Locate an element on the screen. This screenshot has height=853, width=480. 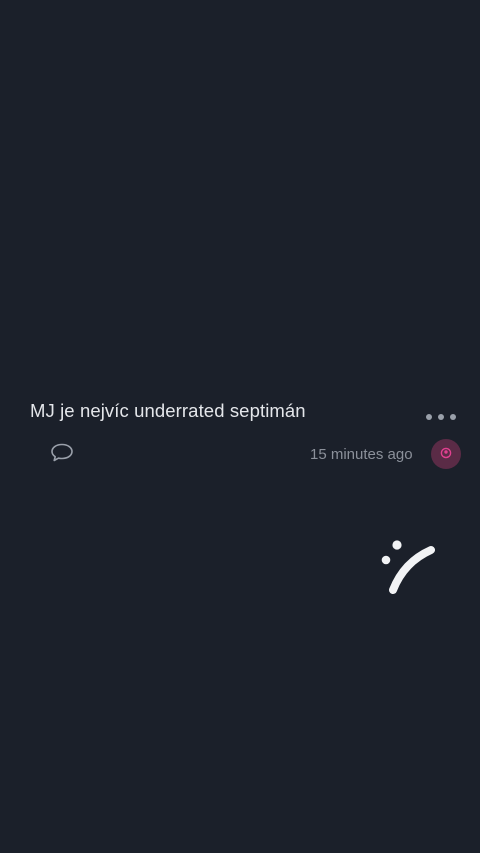
user-avatar-icon is located at coordinates (446, 453).